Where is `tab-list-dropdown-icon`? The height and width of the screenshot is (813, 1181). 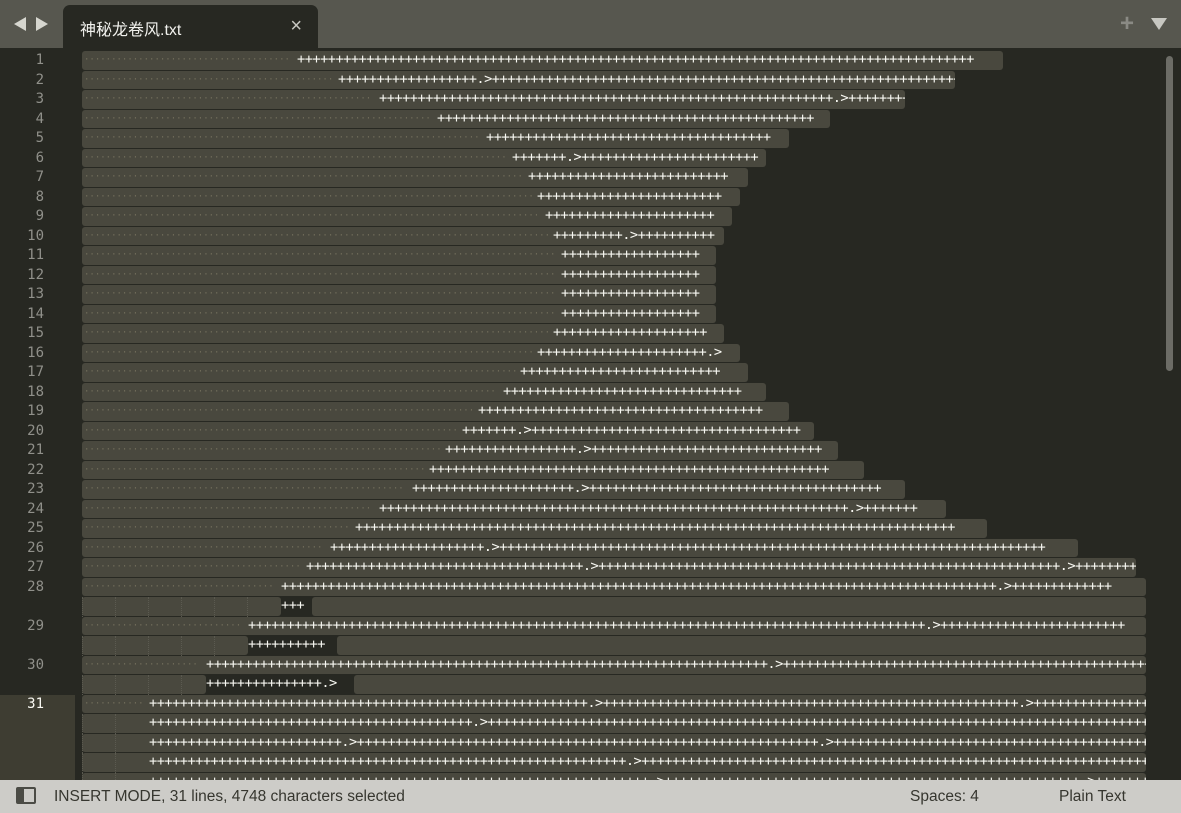 tab-list-dropdown-icon is located at coordinates (1159, 24).